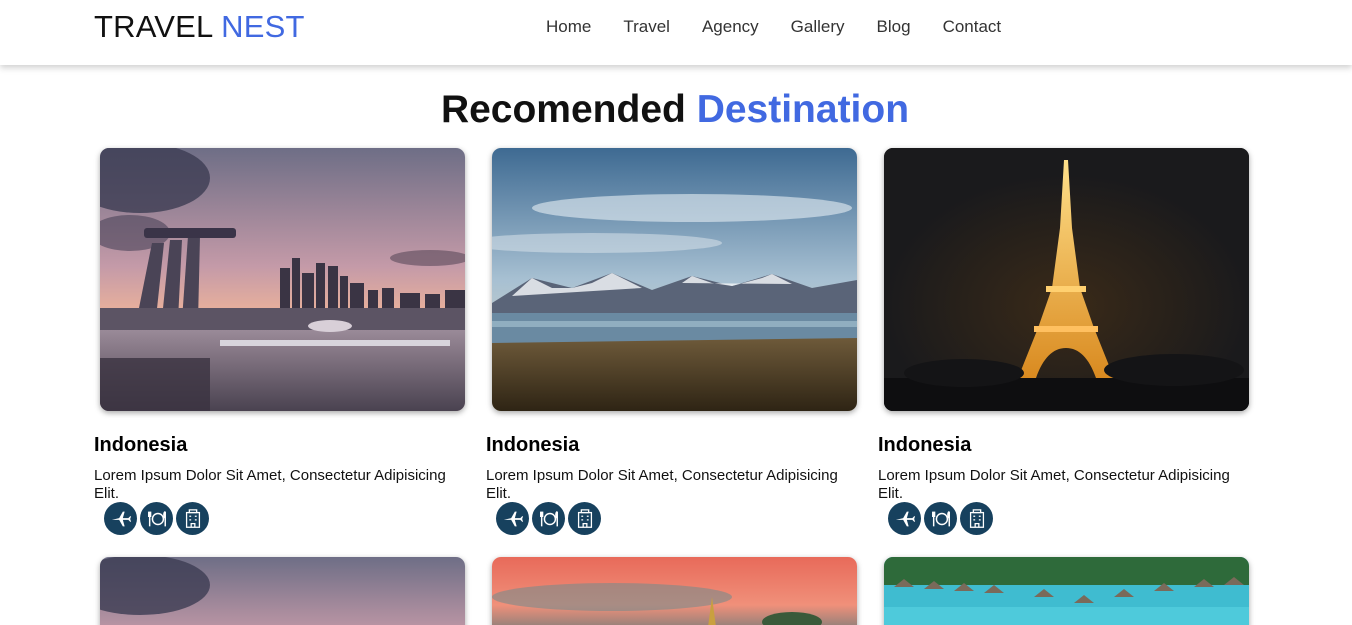 Image resolution: width=1352 pixels, height=625 pixels. I want to click on section-title-primary: Recomended, so click(563, 109).